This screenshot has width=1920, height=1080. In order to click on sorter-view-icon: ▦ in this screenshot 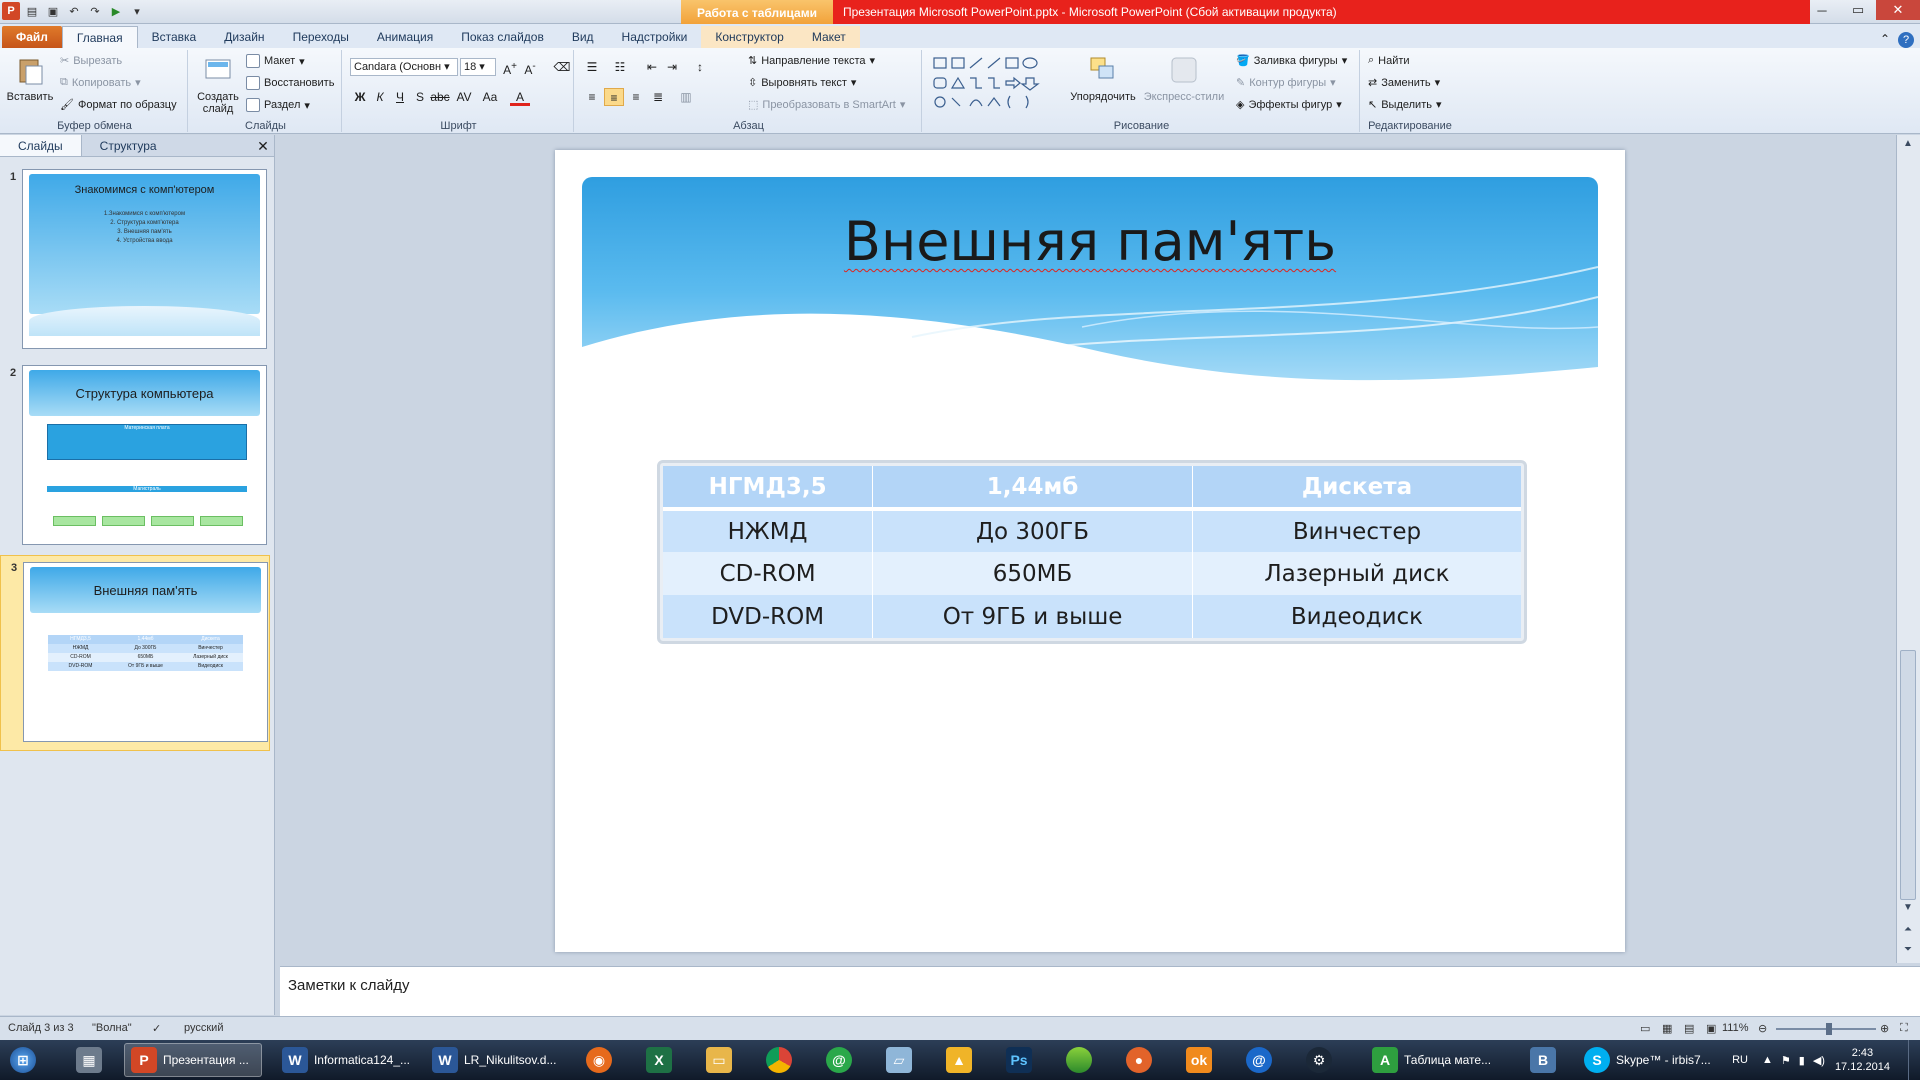, I will do `click(1667, 1028)`.